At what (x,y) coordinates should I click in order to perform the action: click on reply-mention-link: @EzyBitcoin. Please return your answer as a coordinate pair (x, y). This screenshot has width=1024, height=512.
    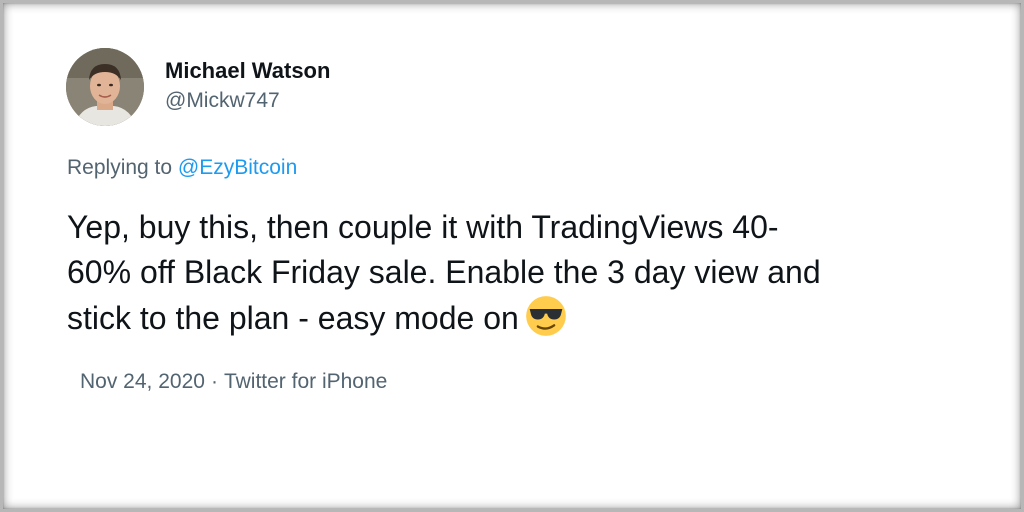
    Looking at the image, I should click on (237, 167).